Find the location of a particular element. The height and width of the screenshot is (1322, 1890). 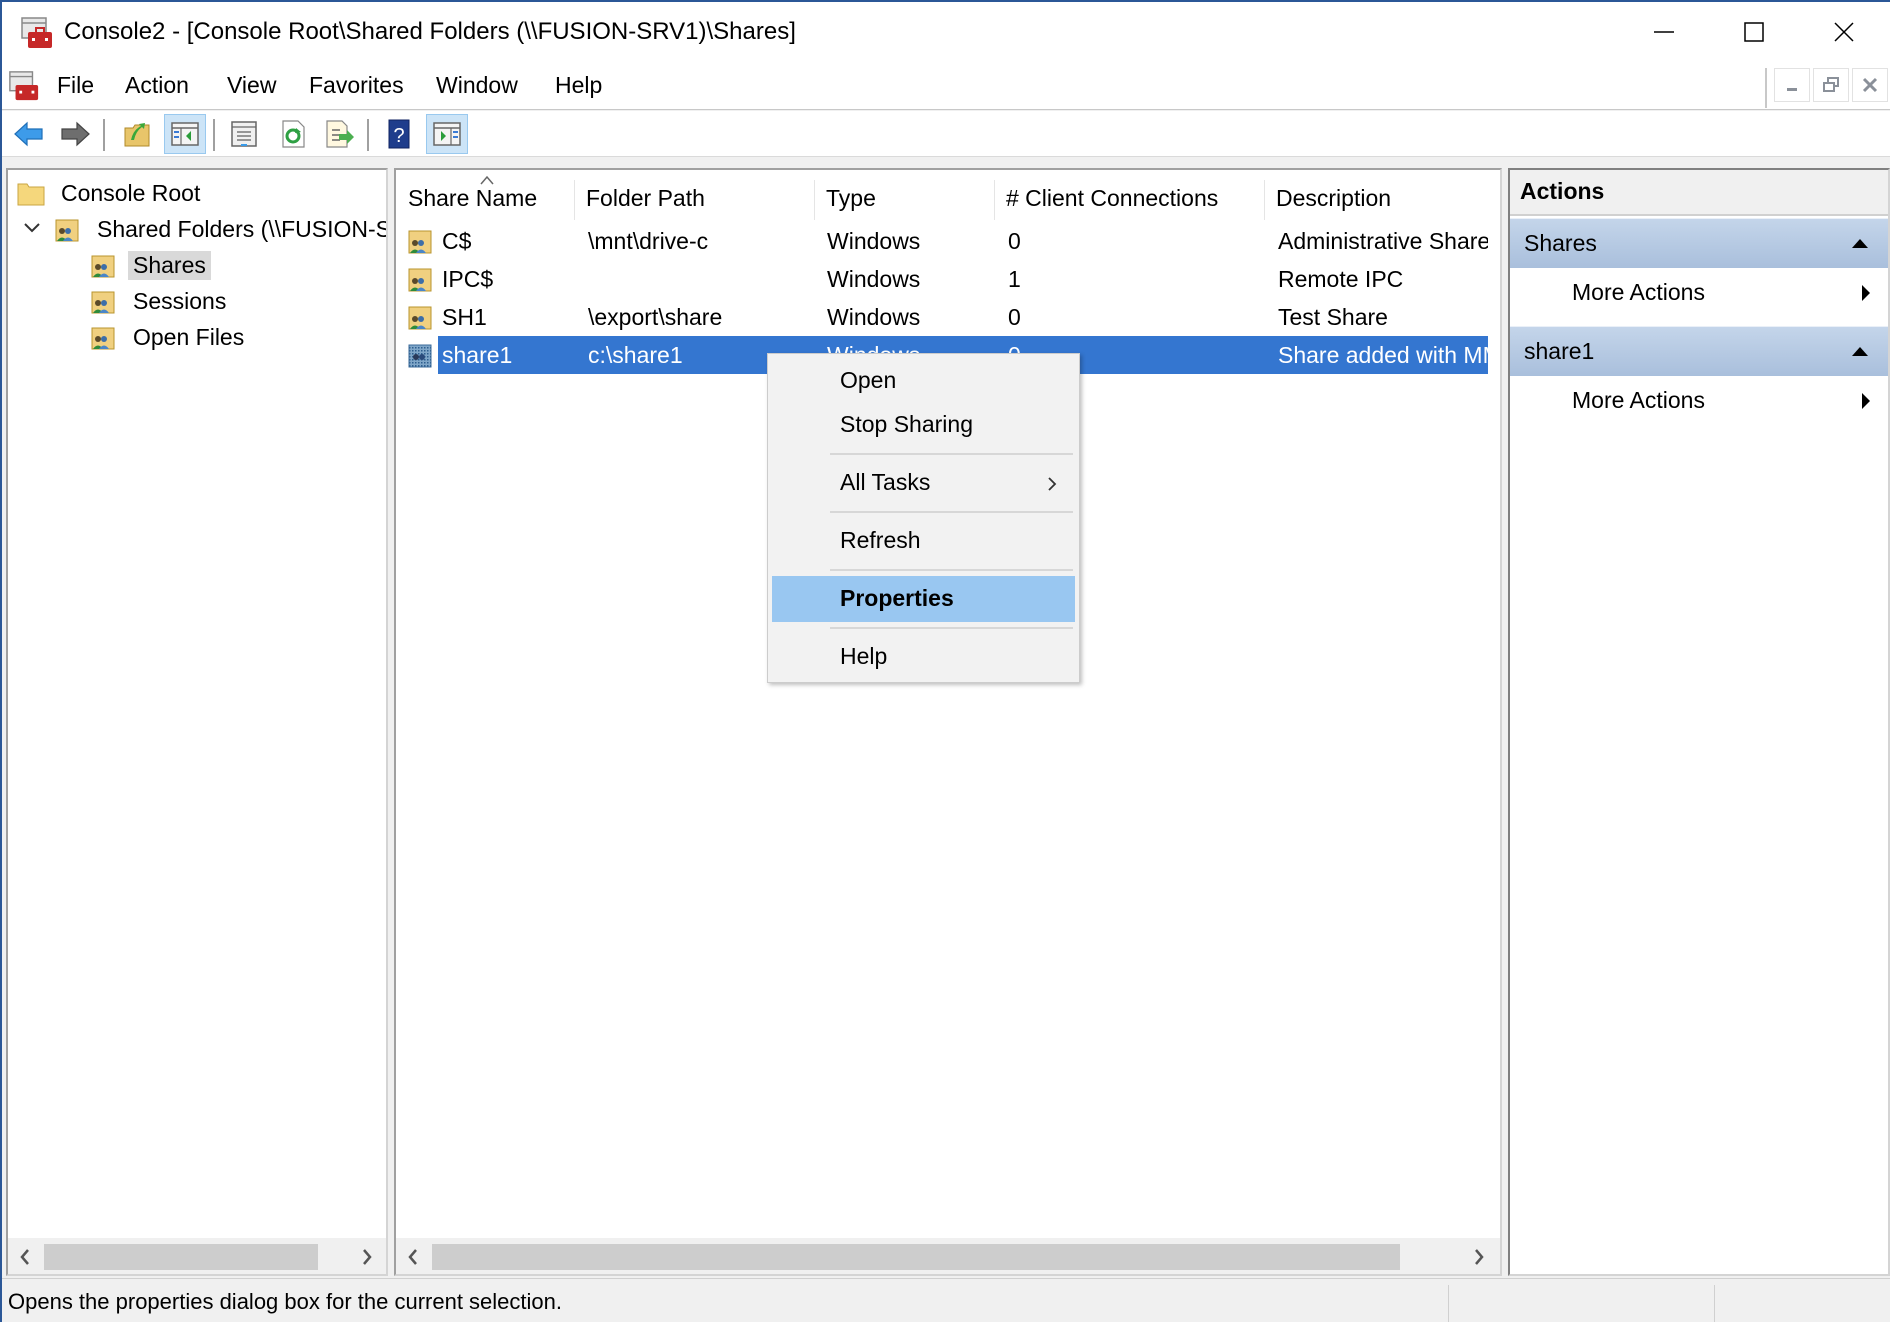

column-header-folder-path: Folder Path is located at coordinates (694, 198).